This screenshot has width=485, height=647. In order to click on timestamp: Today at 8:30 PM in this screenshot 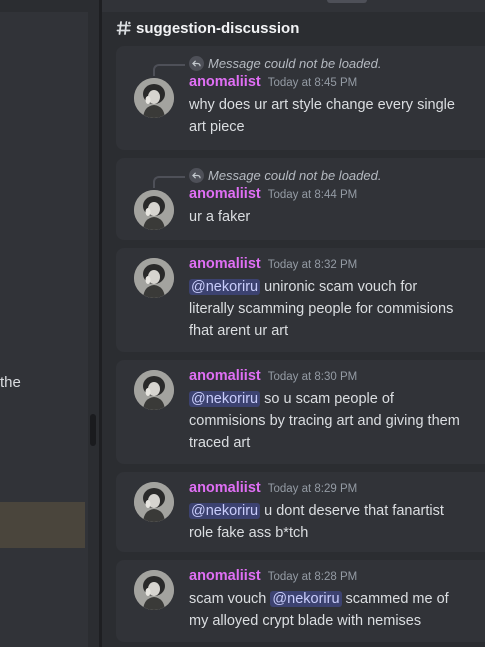, I will do `click(312, 377)`.